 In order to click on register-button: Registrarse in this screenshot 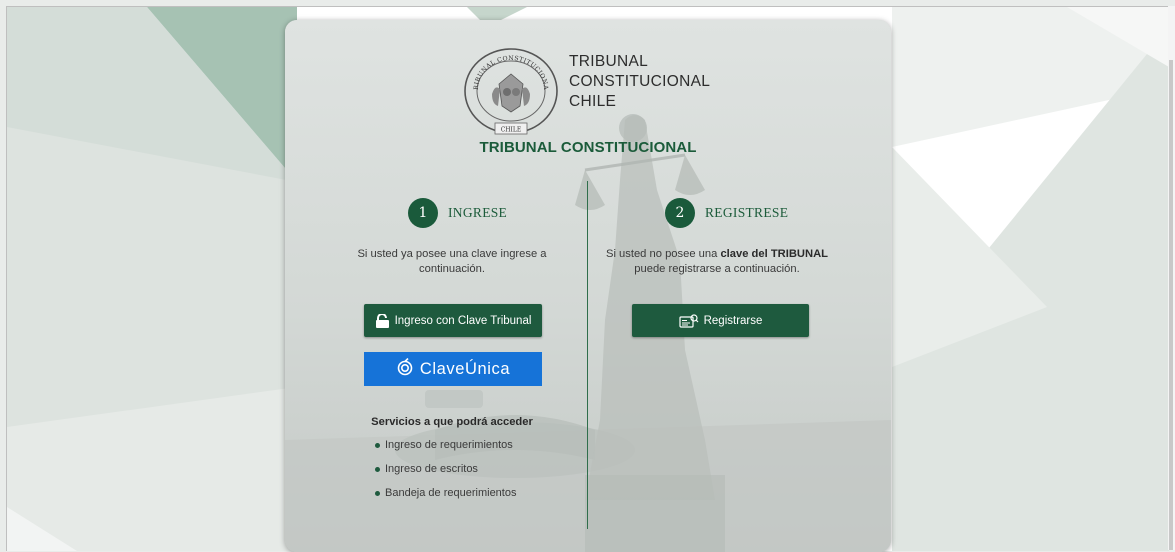, I will do `click(720, 320)`.